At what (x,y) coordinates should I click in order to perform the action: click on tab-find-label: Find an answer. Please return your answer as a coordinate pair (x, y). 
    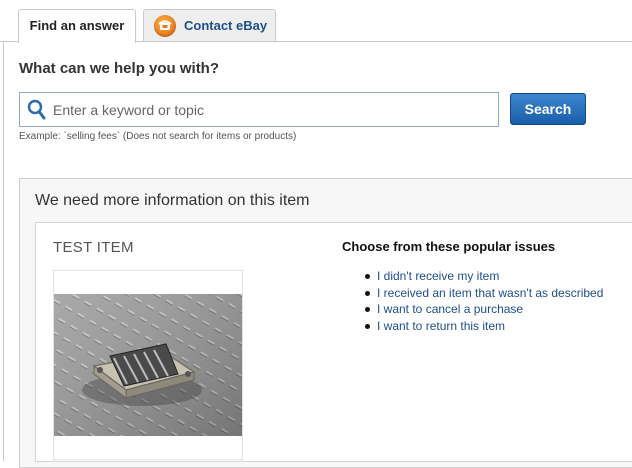
    Looking at the image, I should click on (77, 25).